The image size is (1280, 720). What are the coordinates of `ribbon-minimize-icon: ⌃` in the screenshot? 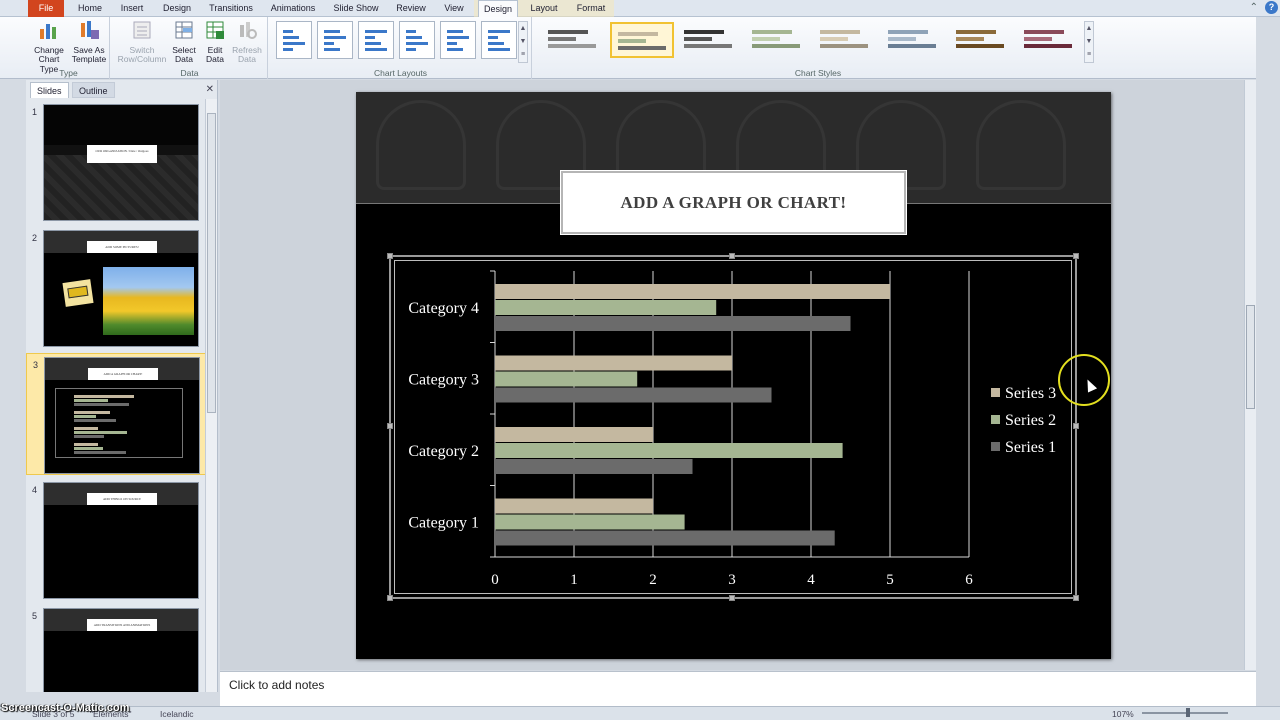 It's located at (1254, 7).